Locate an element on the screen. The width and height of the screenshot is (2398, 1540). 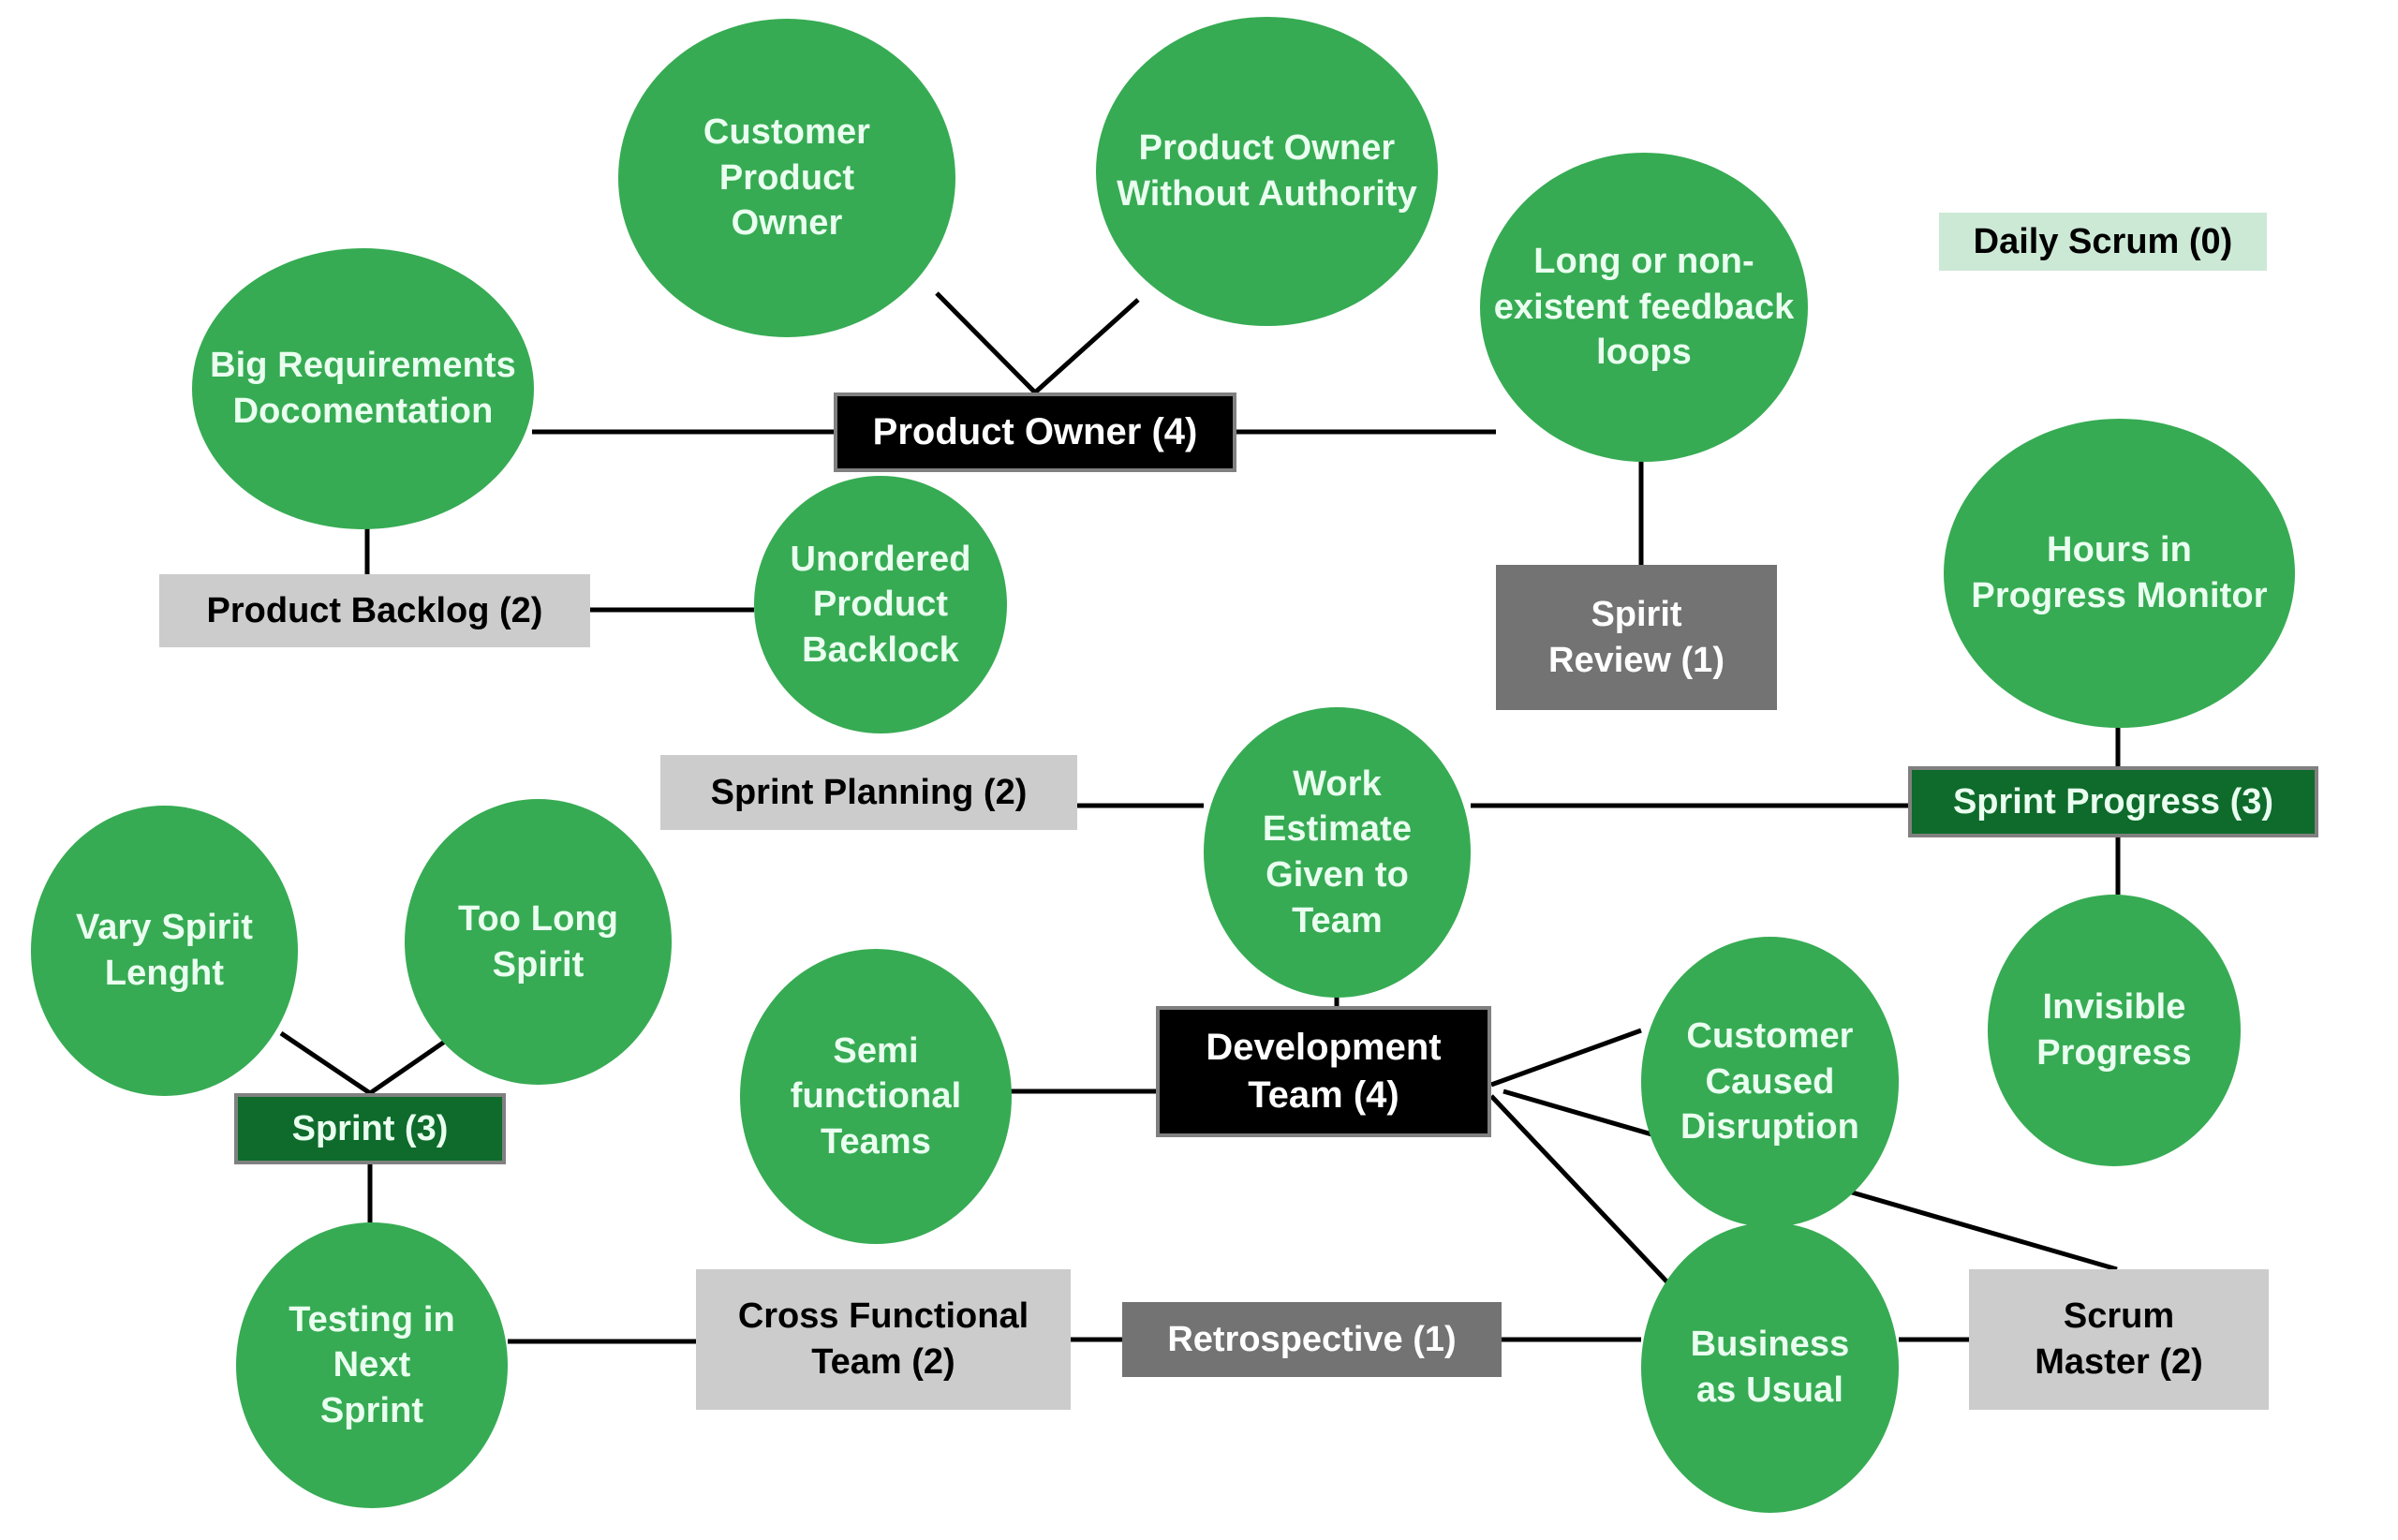
node-customer_product_owner: Customer Product Owner is located at coordinates (786, 178).